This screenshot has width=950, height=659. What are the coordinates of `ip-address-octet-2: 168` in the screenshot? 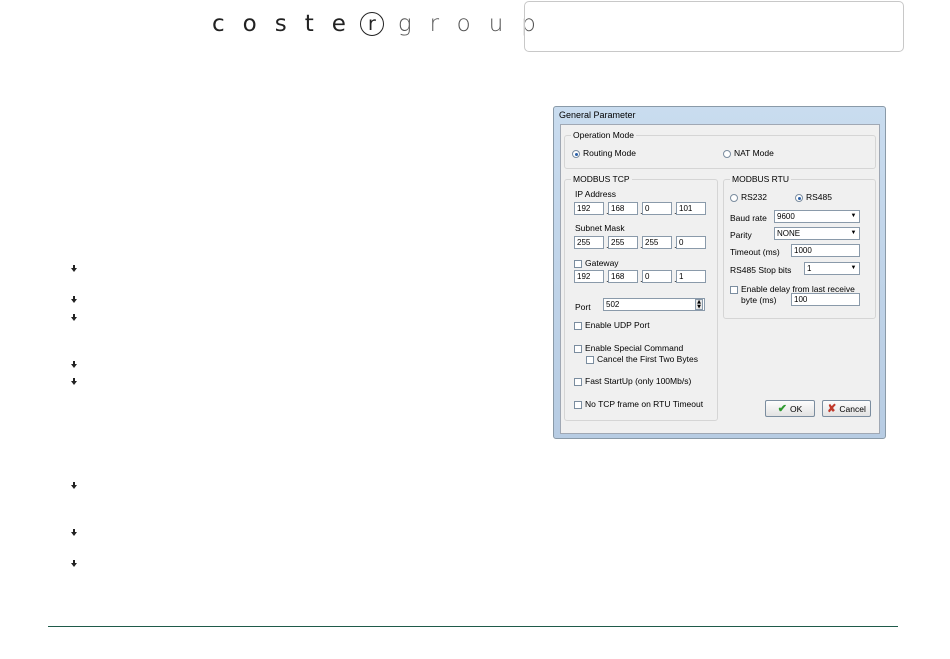 It's located at (623, 208).